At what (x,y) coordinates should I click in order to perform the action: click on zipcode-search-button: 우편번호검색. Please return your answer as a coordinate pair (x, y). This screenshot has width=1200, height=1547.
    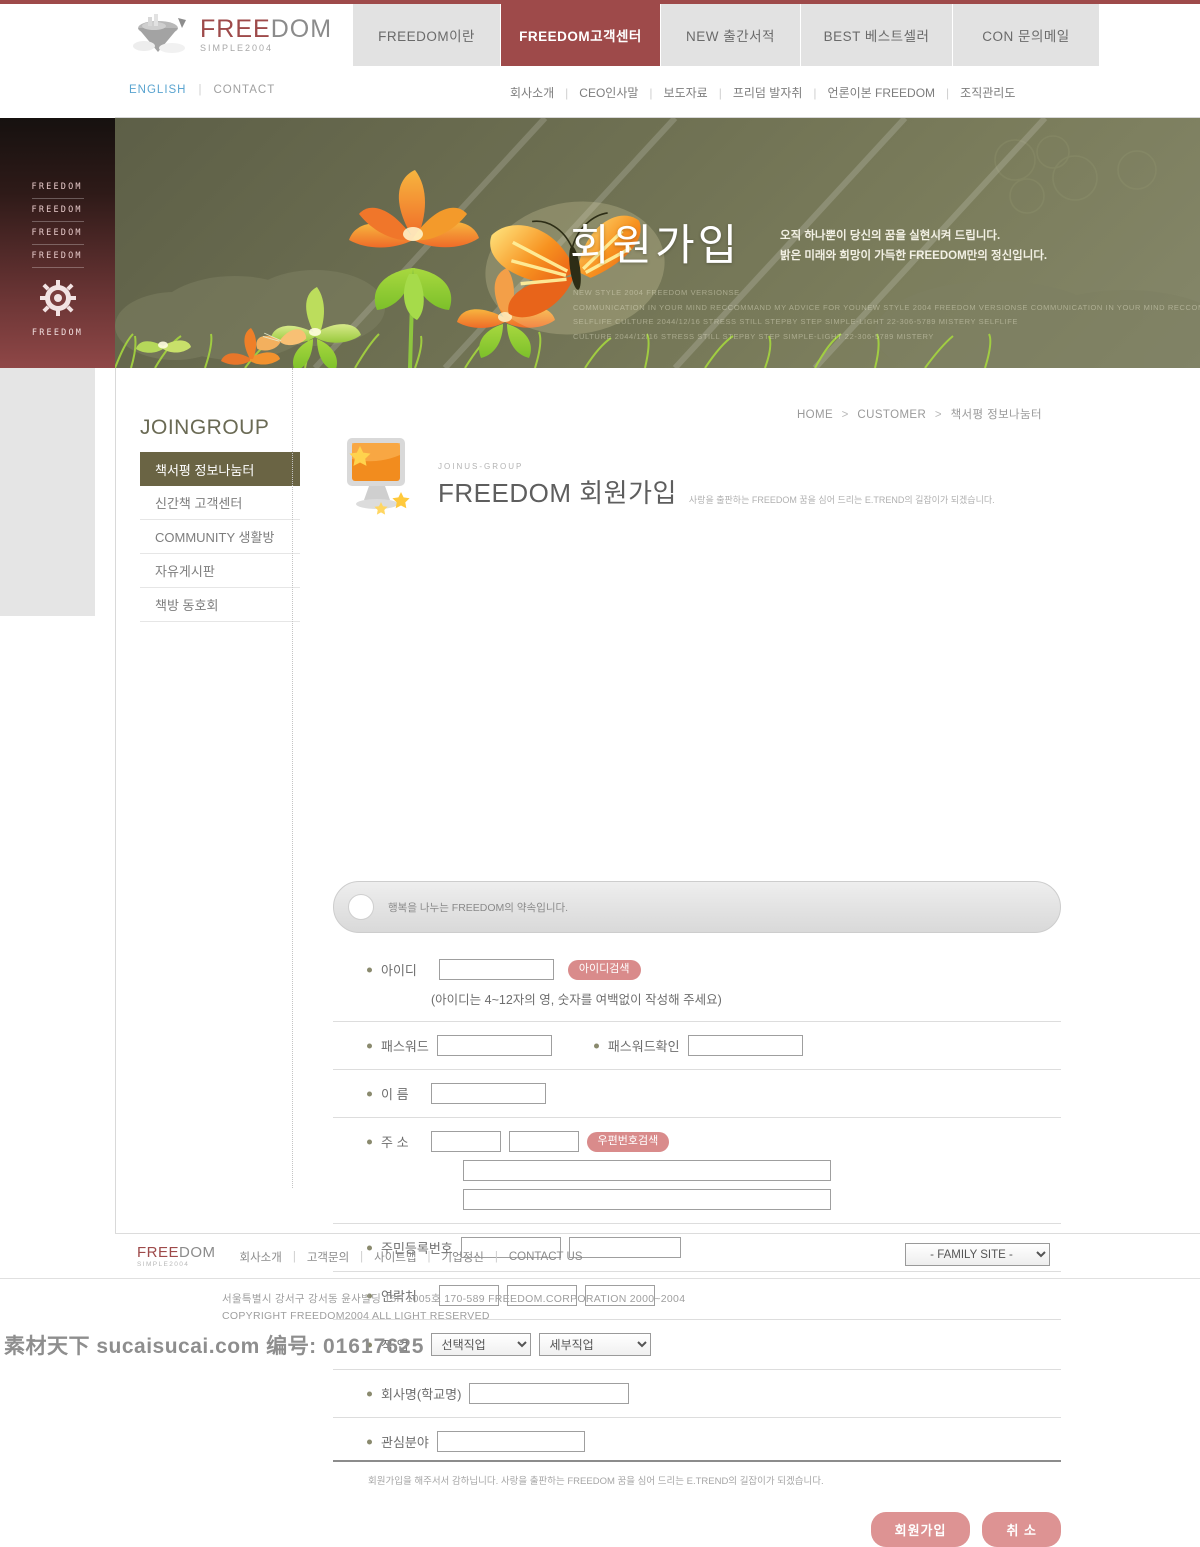
    Looking at the image, I should click on (628, 1141).